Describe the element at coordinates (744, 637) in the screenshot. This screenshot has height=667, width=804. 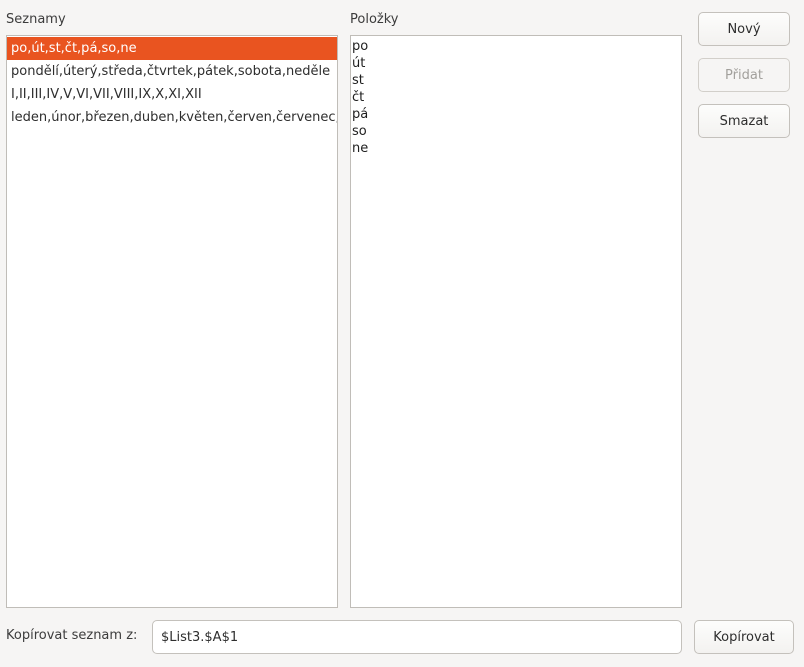
I see `copy-button: Kopírovat` at that location.